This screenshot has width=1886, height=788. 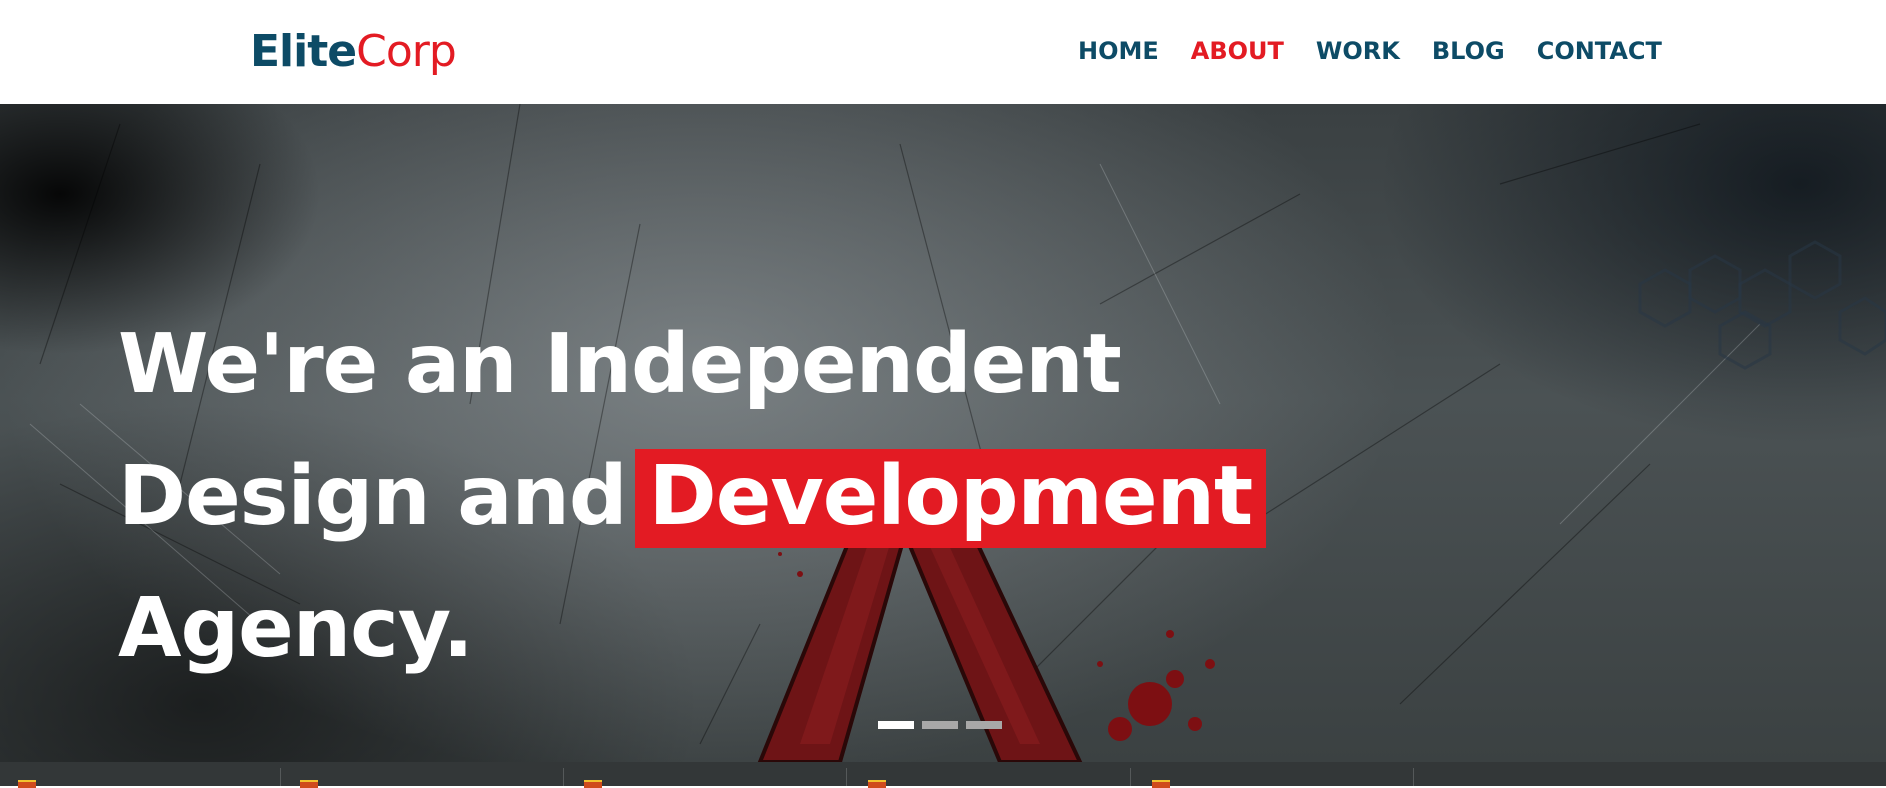 I want to click on hexagon-pattern-icon, so click(x=1762, y=305).